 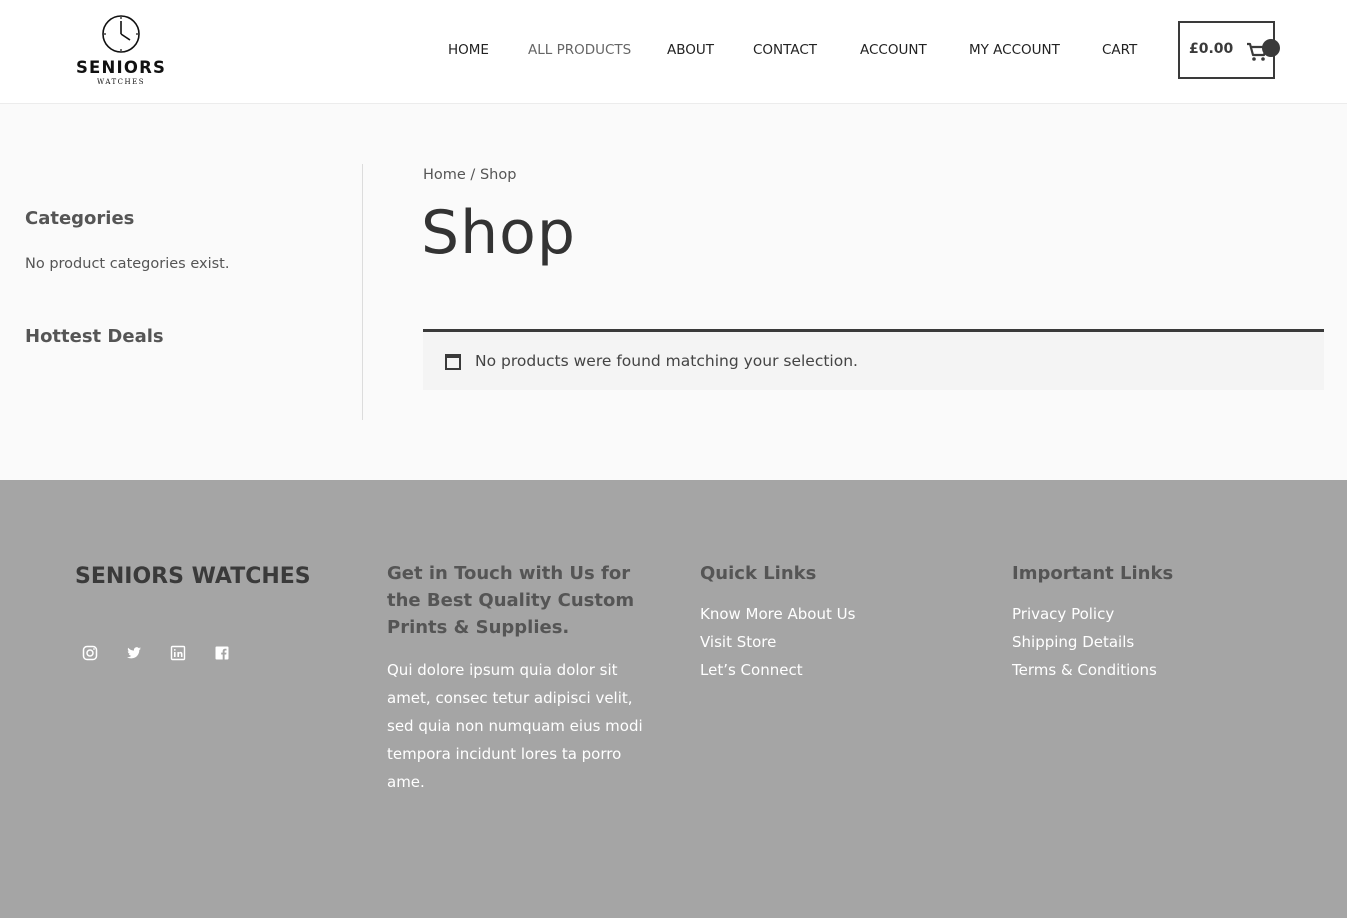 What do you see at coordinates (444, 175) in the screenshot?
I see `breadcrumb-home: Home` at bounding box center [444, 175].